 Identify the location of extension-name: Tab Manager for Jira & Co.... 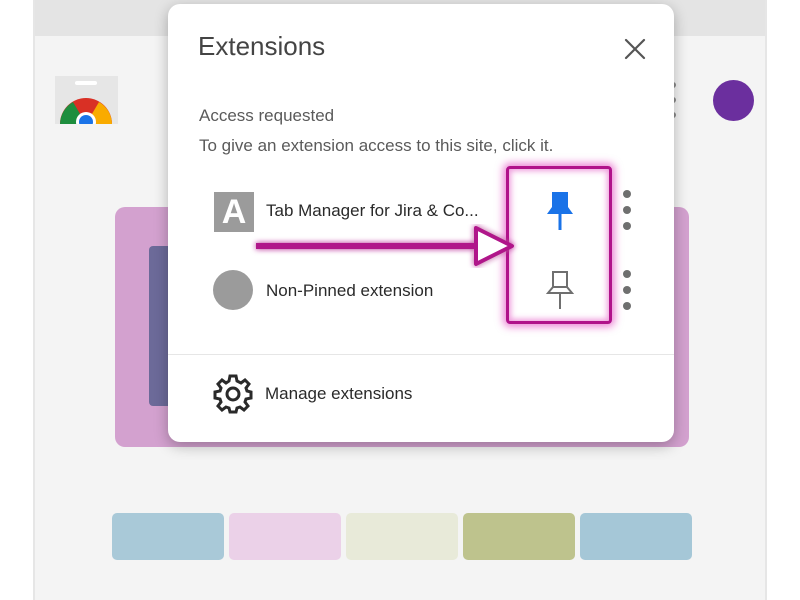
(372, 210).